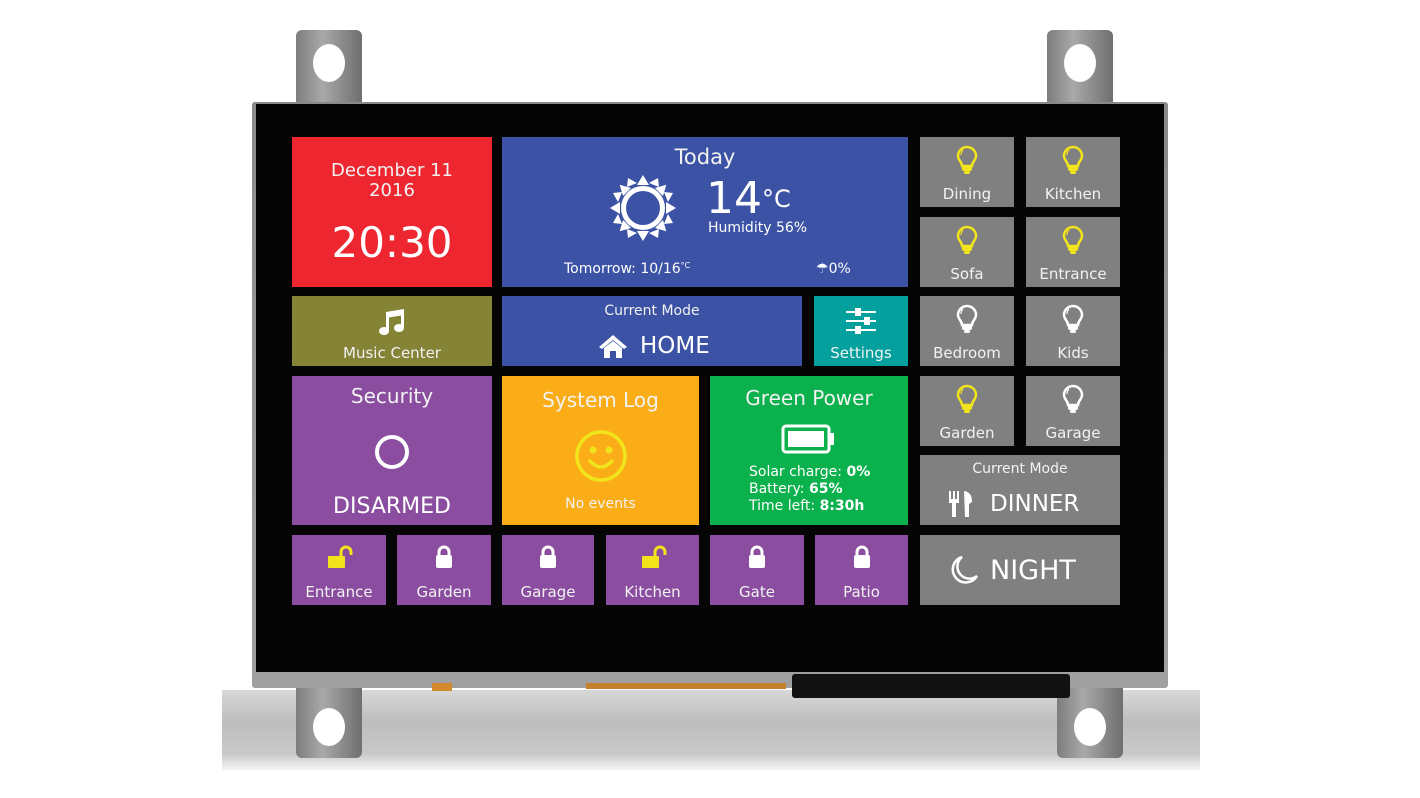 The height and width of the screenshot is (798, 1420). I want to click on umbrella-icon: ☂, so click(822, 269).